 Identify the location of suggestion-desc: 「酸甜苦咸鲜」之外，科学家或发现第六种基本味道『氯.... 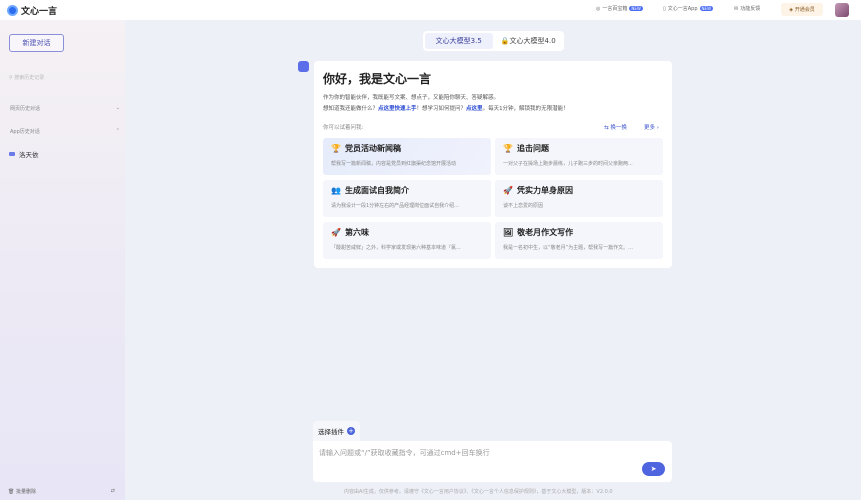
(396, 248).